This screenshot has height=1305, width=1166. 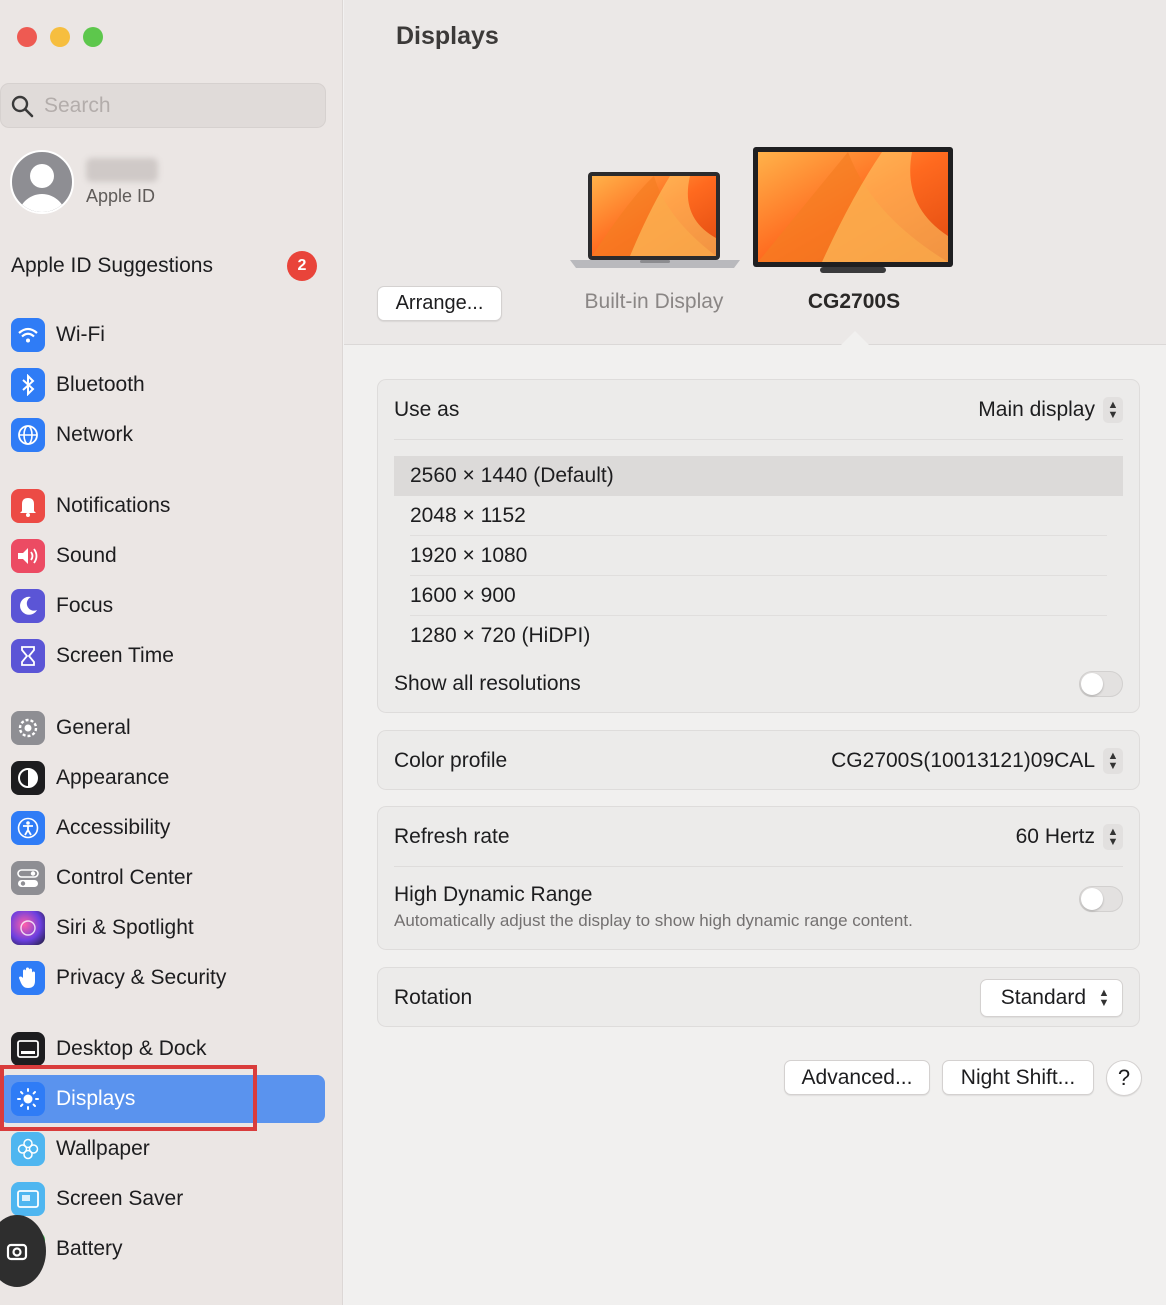 I want to click on sidebar-item-network: Network, so click(x=163, y=435).